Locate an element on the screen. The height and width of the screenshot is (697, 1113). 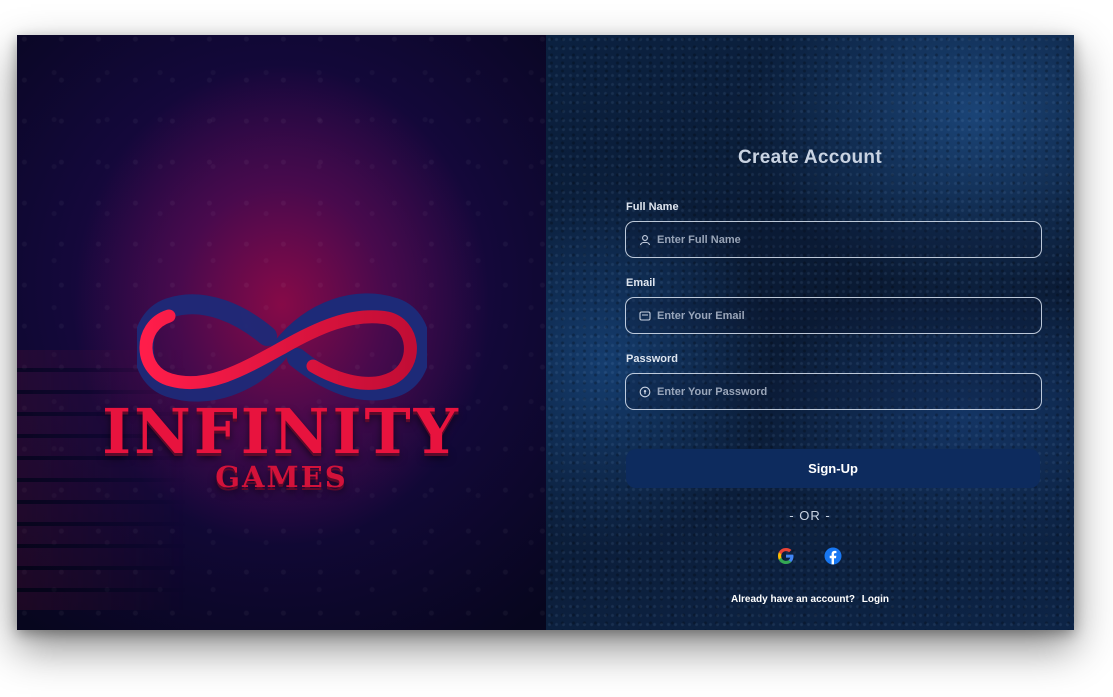
full-name-field-wrapper is located at coordinates (833, 239).